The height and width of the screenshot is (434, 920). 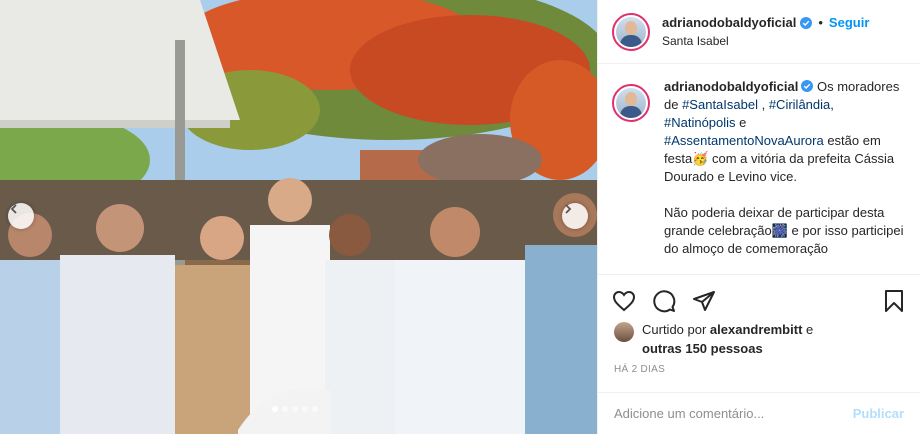 I want to click on share-icon, so click(x=704, y=301).